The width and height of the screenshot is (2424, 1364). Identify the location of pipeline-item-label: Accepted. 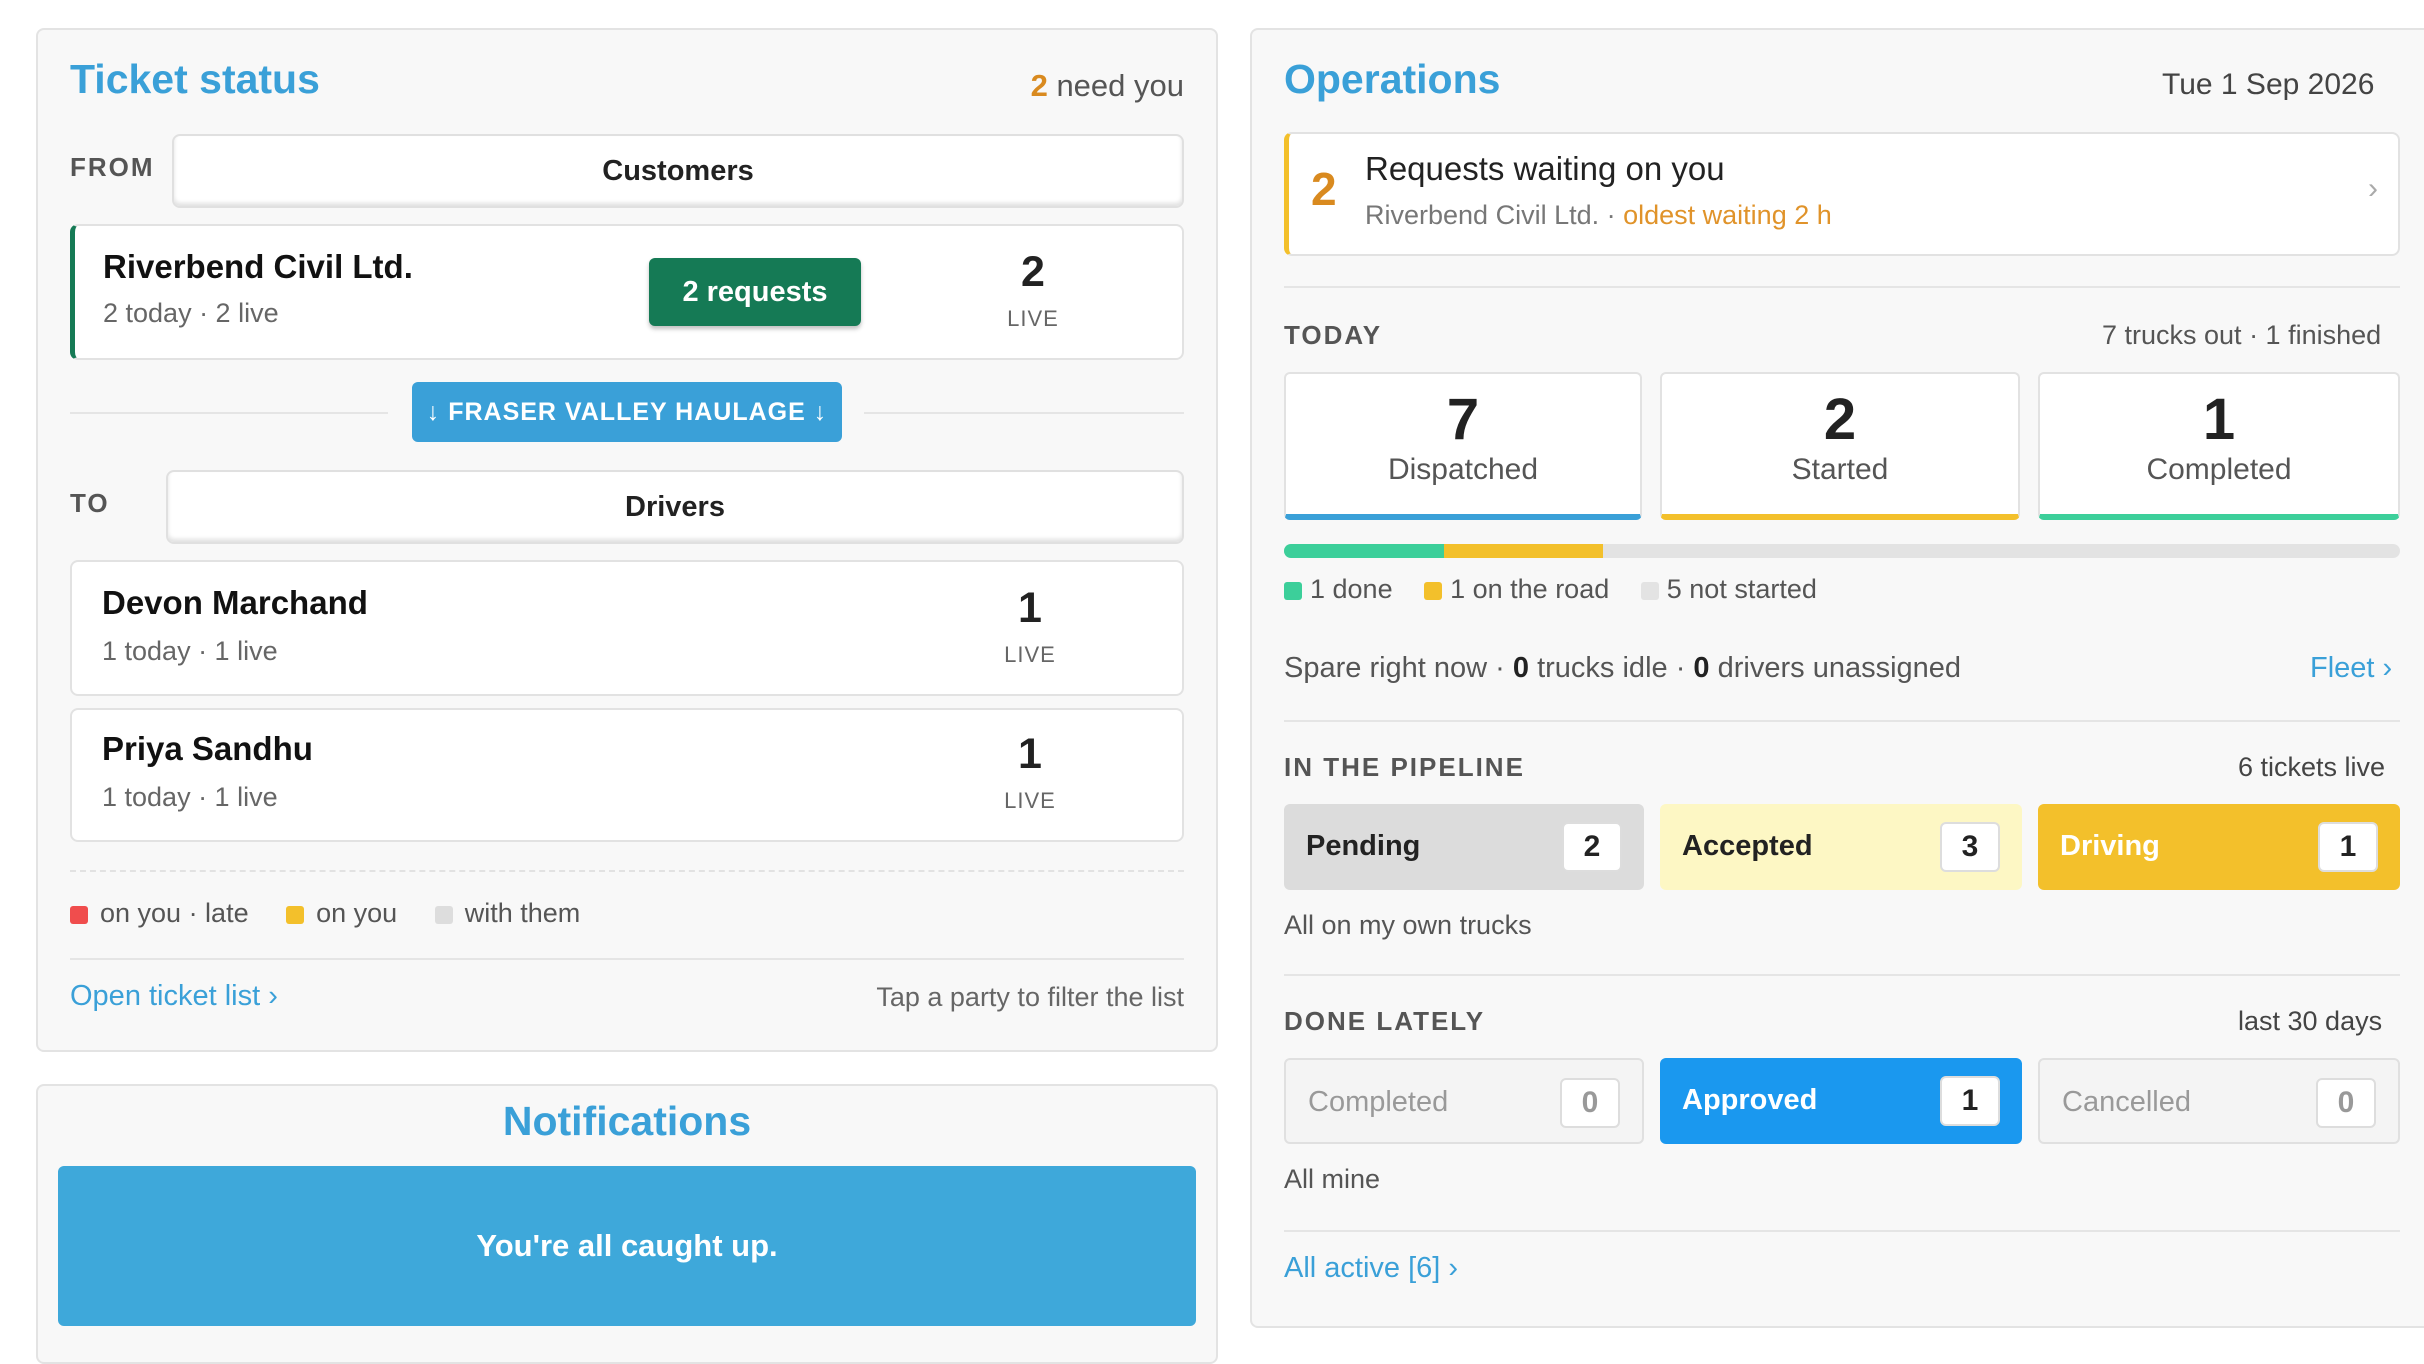
(1747, 846).